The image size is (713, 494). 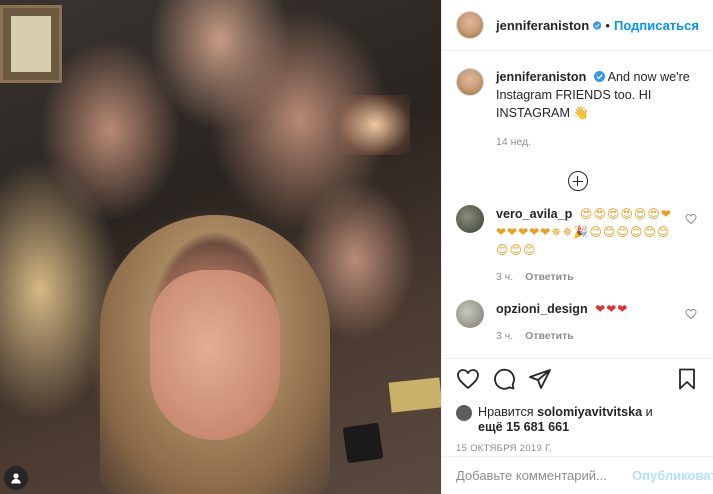 What do you see at coordinates (589, 412) in the screenshot?
I see `liker-username: solomiyavitvitska` at bounding box center [589, 412].